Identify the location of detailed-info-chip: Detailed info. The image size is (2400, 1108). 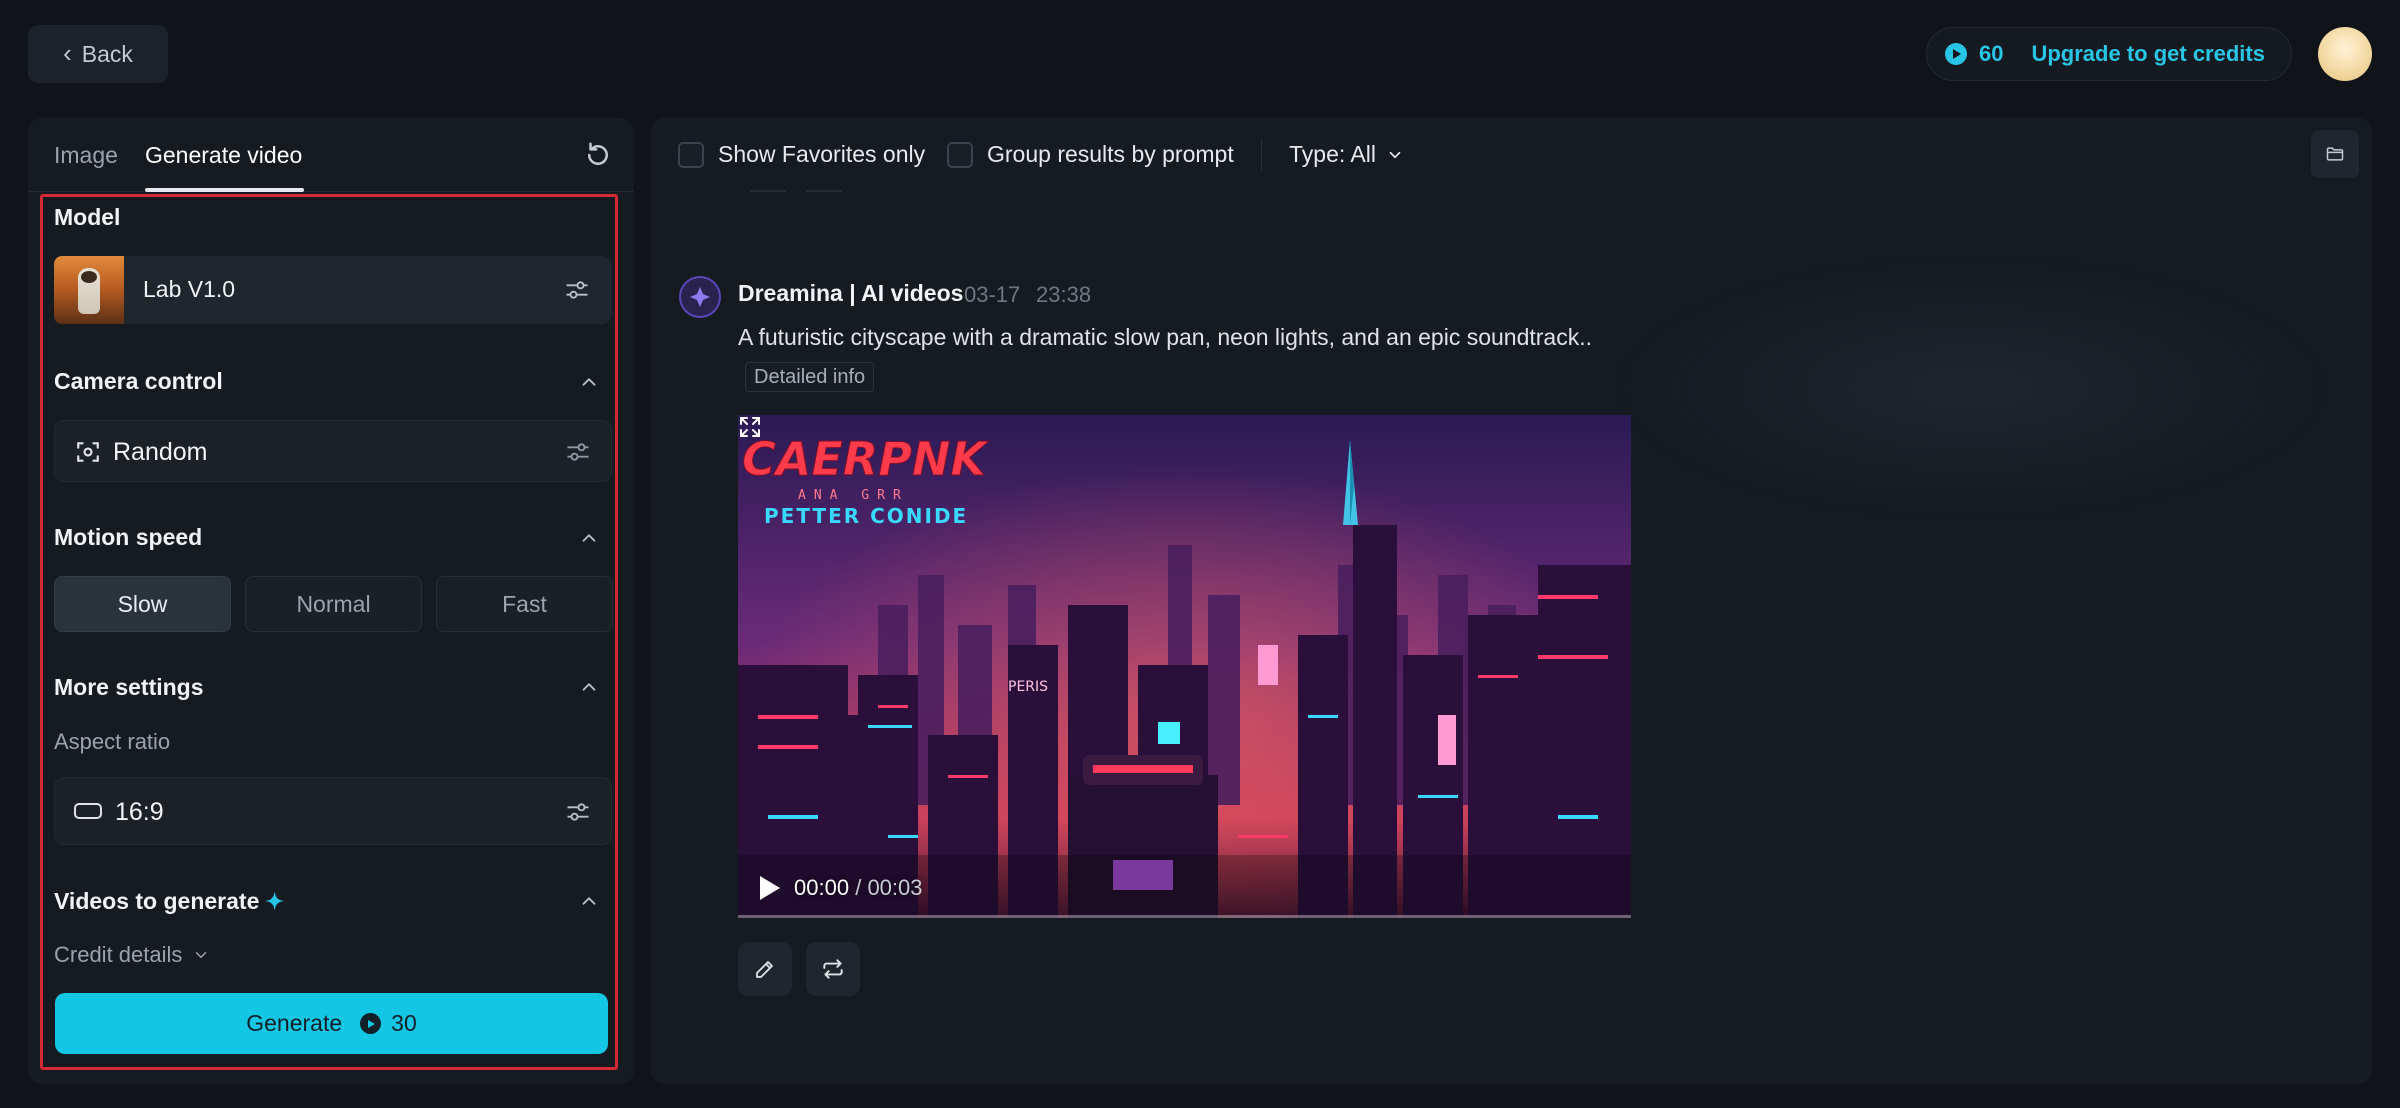
(810, 377).